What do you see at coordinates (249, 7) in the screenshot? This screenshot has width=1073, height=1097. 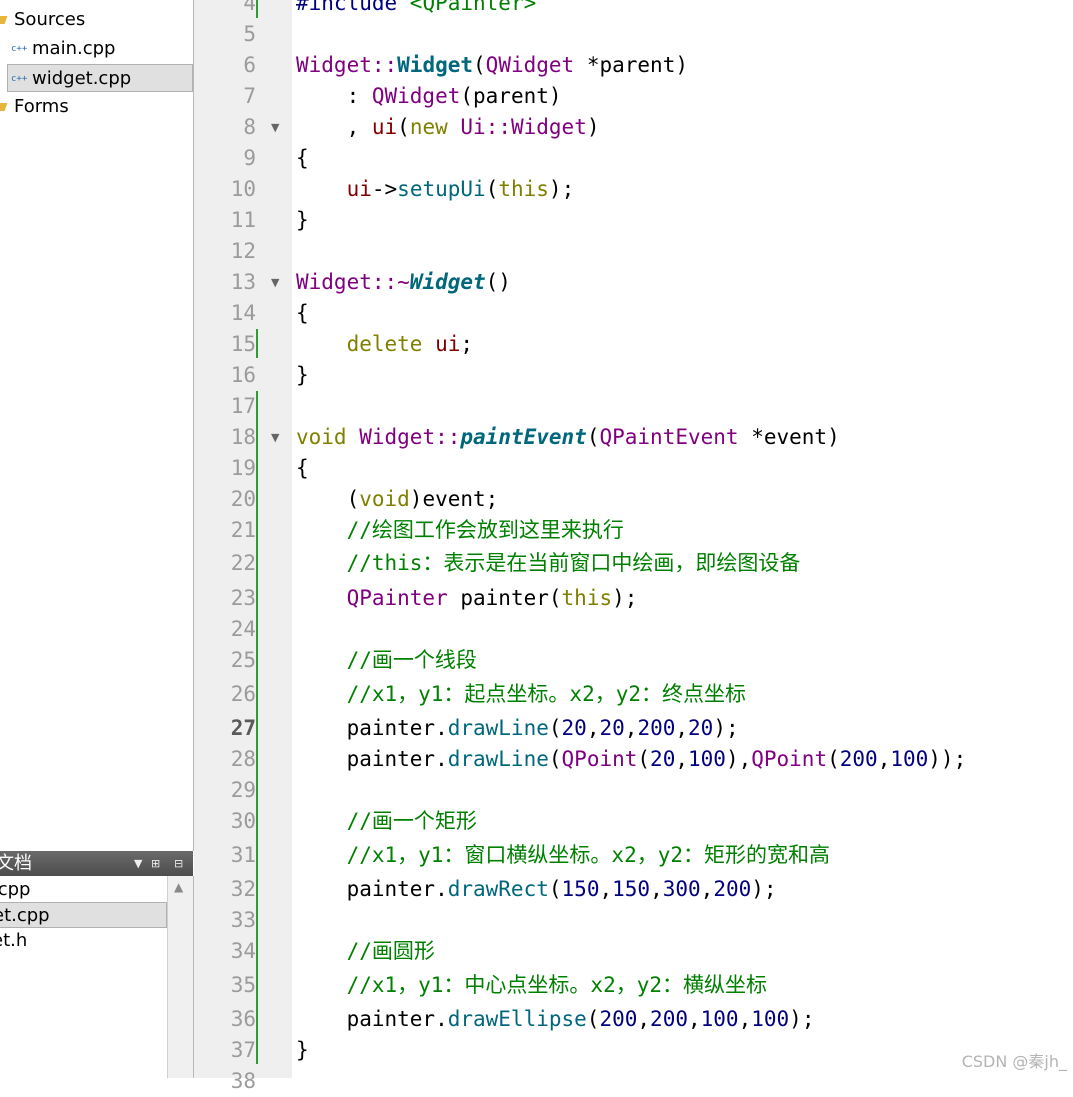 I see `line-number: 4` at bounding box center [249, 7].